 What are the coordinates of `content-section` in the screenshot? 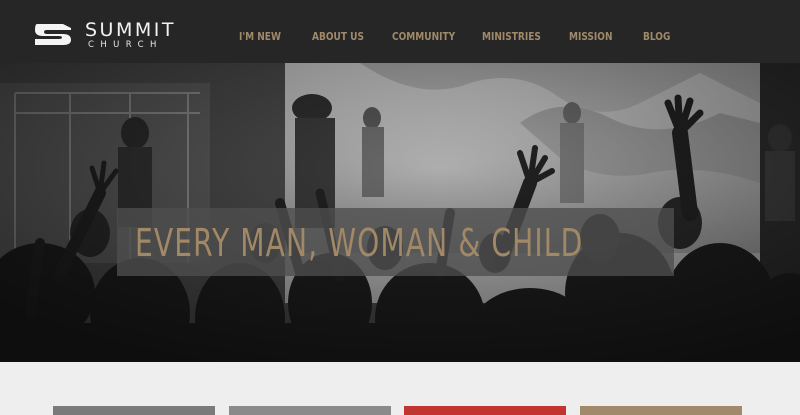 It's located at (400, 388).